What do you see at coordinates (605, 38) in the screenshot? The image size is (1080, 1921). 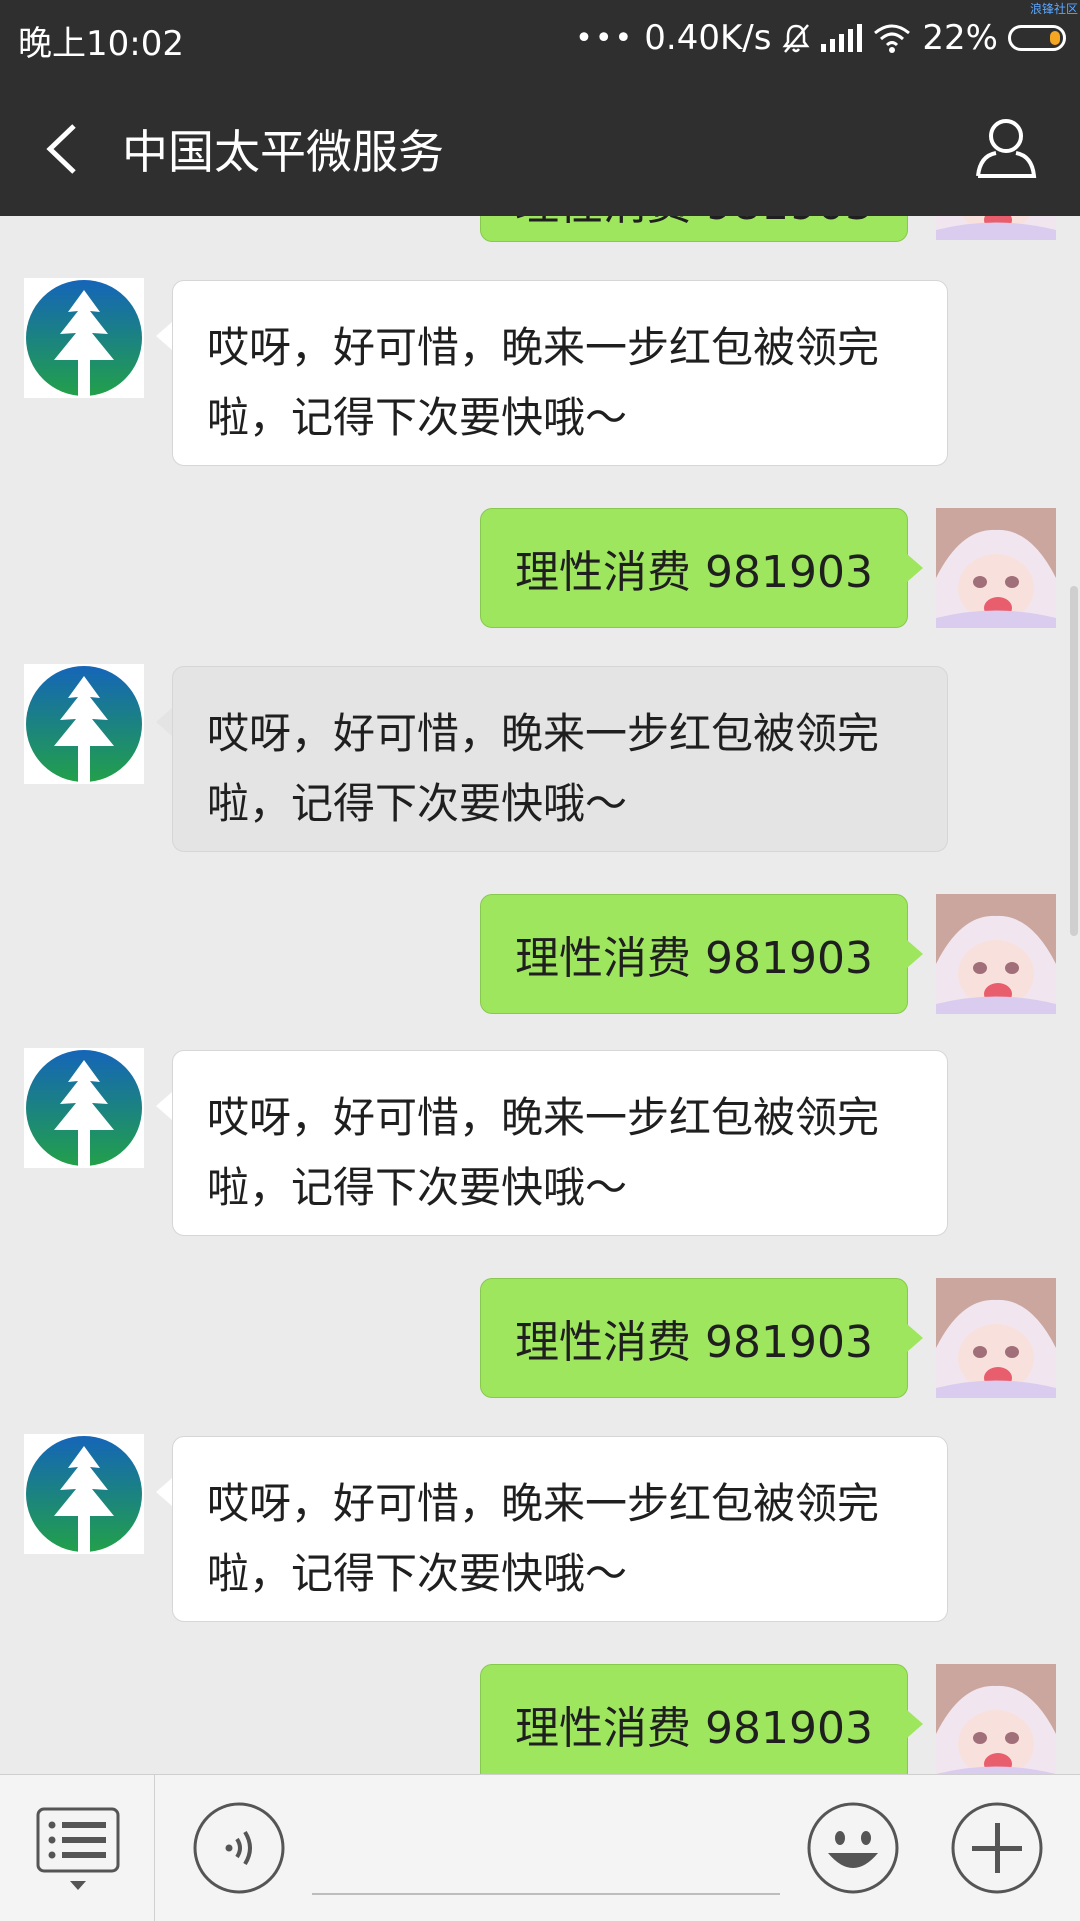 I see `more-dots-icon: •••` at bounding box center [605, 38].